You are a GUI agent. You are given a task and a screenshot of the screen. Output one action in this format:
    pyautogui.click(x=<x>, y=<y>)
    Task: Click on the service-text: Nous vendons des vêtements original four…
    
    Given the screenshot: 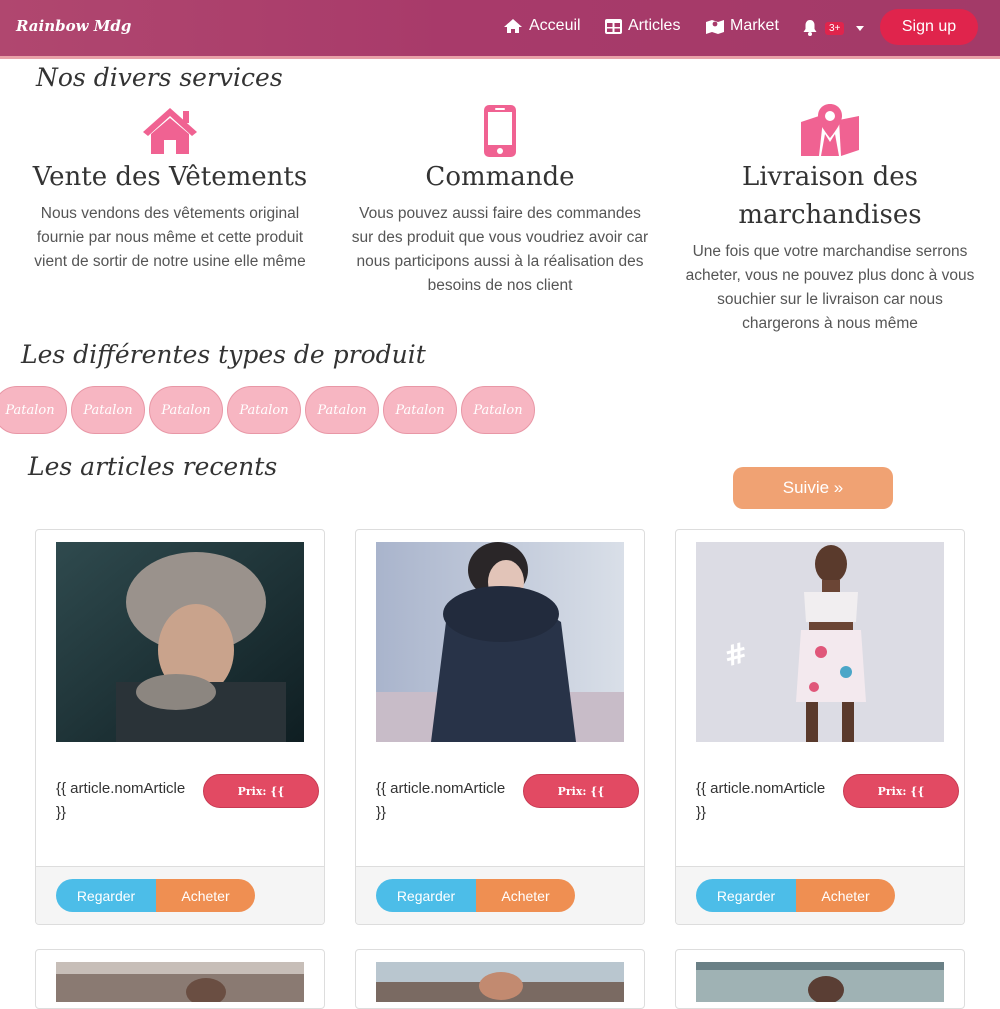 What is the action you would take?
    pyautogui.click(x=170, y=237)
    